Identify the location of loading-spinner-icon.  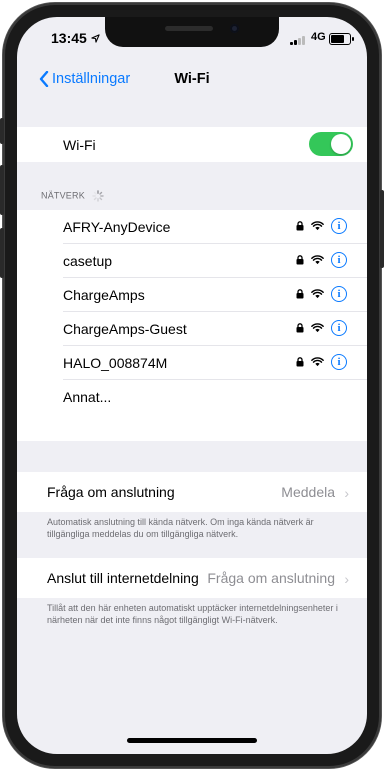
(97, 196).